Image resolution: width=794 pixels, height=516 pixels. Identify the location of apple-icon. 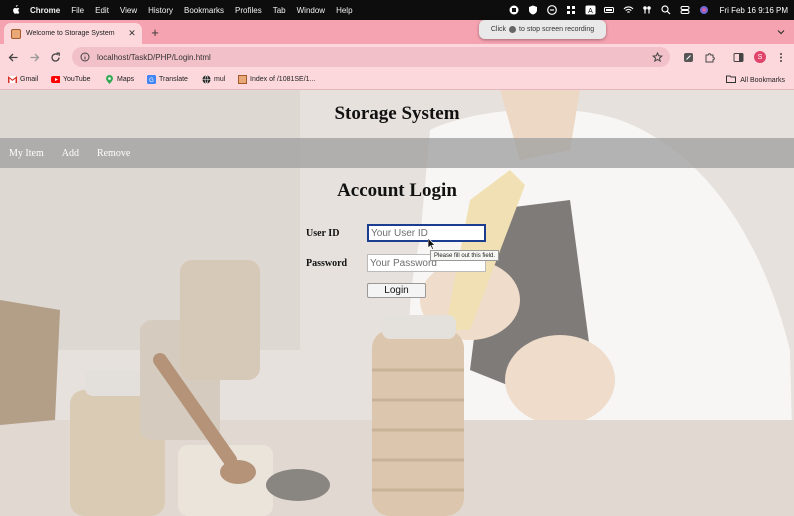
(15, 10).